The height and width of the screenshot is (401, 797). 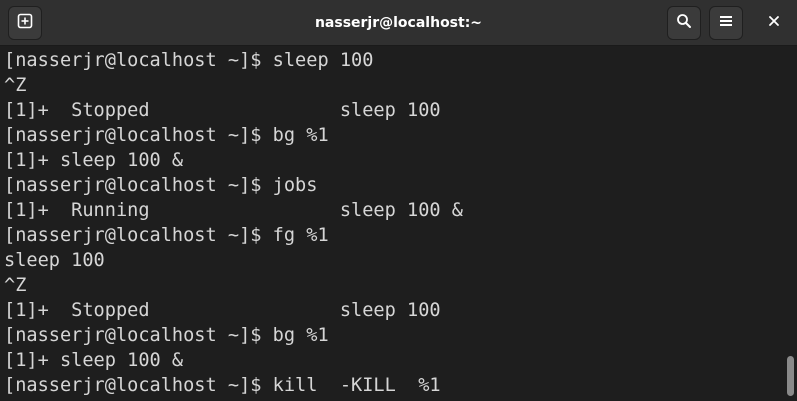 I want to click on header-bar: nasserjr@localhost:~, so click(x=398, y=23).